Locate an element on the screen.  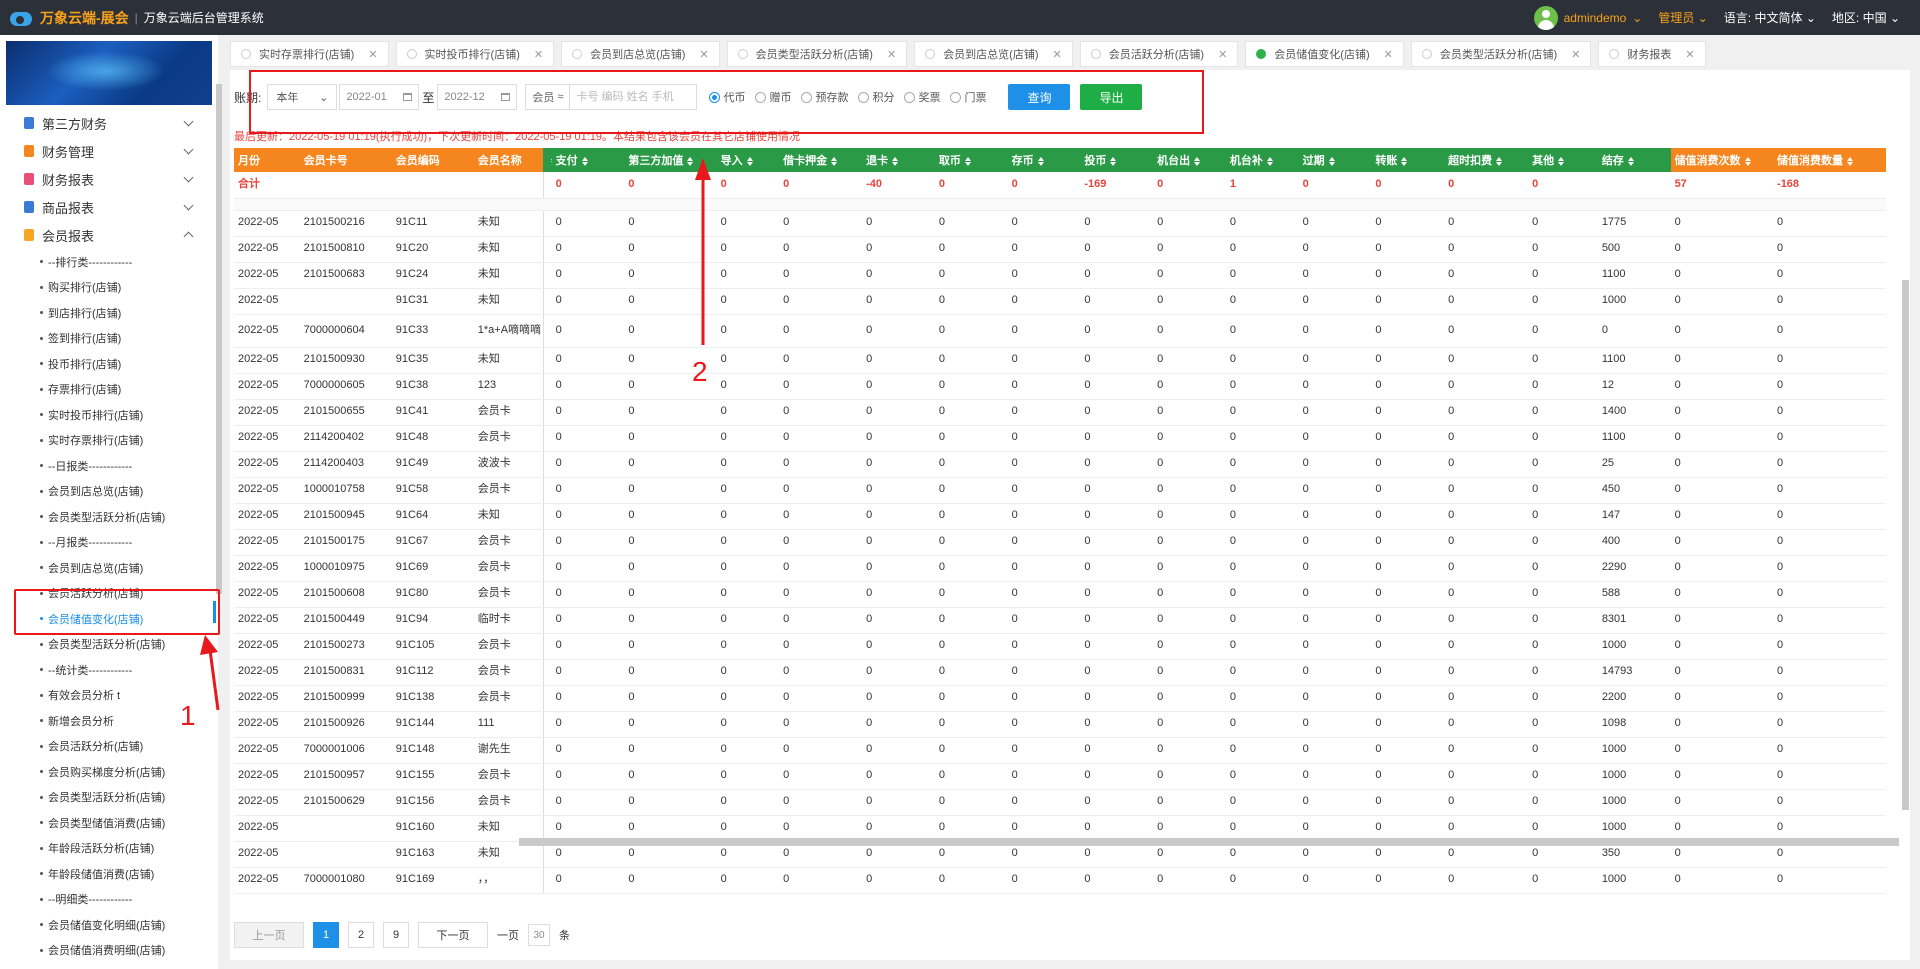
sidebar-item: --统计类------------ is located at coordinates (109, 670).